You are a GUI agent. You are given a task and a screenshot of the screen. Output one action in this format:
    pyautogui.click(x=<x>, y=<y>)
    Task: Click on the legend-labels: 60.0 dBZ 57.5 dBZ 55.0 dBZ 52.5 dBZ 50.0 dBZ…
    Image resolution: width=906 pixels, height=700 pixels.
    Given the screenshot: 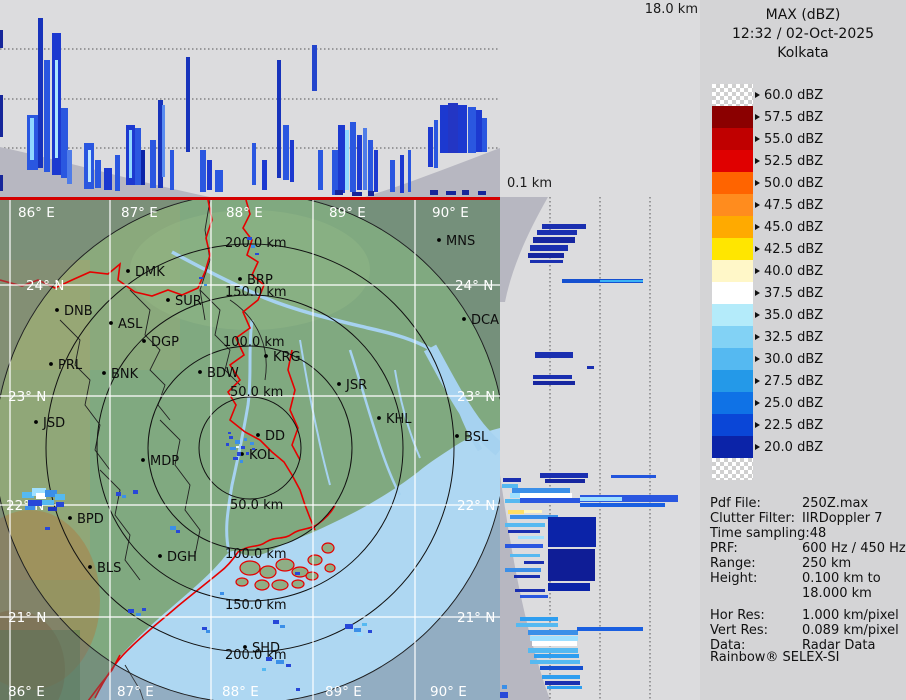 What is the action you would take?
    pyautogui.click(x=789, y=271)
    